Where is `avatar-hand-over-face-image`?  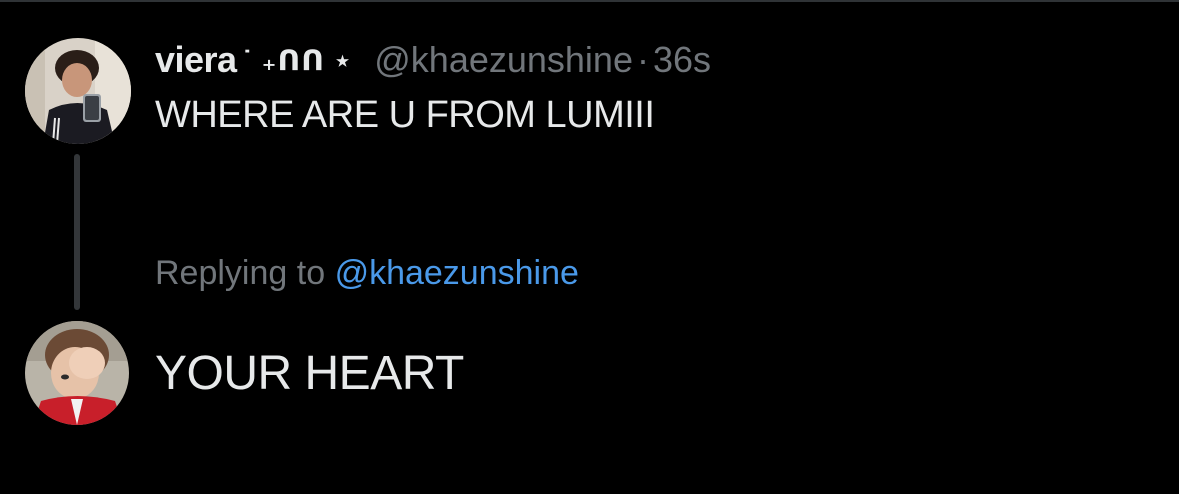 avatar-hand-over-face-image is located at coordinates (77, 373).